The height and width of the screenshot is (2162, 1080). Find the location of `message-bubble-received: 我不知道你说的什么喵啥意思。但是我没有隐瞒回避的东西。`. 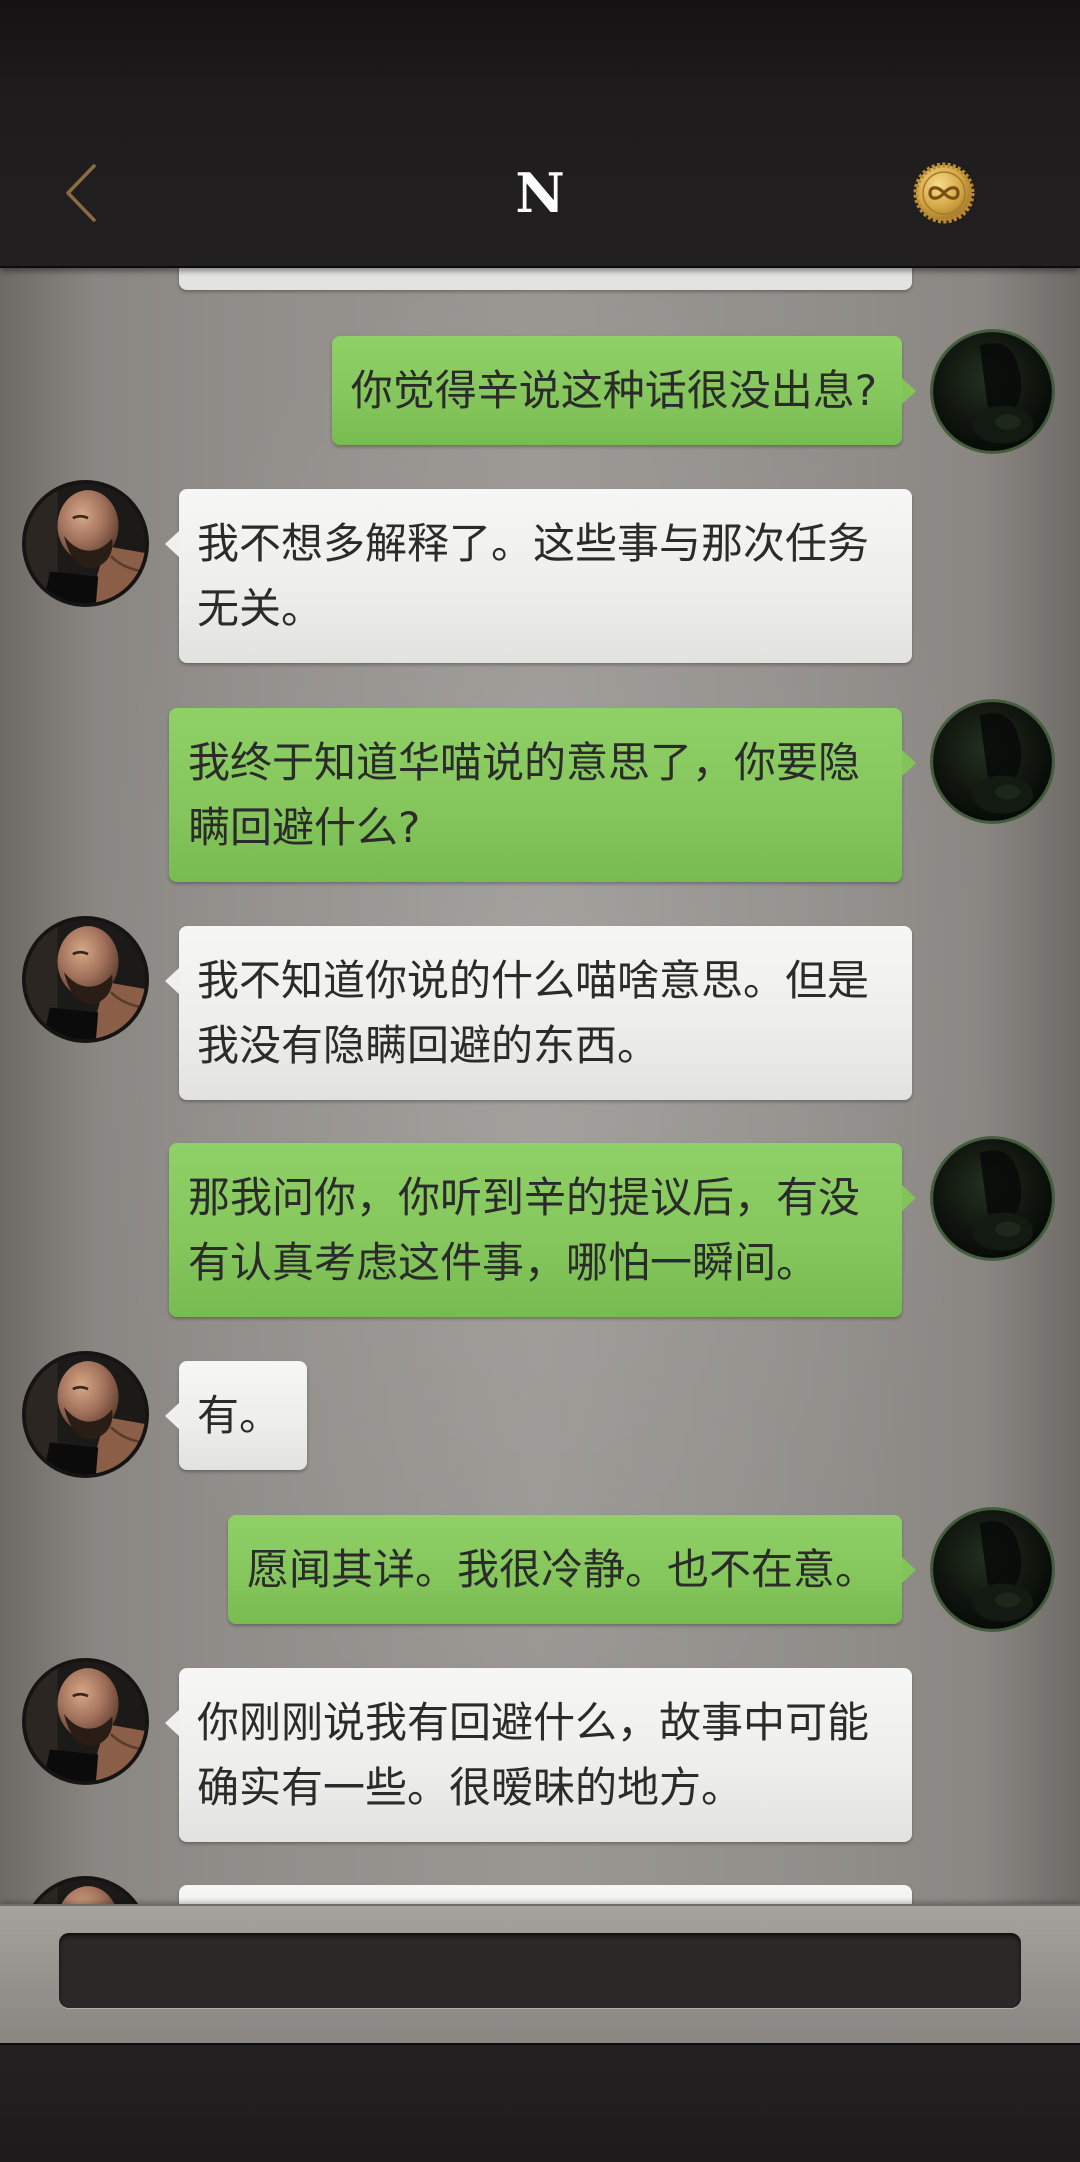

message-bubble-received: 我不知道你说的什么喵啥意思。但是我没有隐瞒回避的东西。 is located at coordinates (538, 1013).